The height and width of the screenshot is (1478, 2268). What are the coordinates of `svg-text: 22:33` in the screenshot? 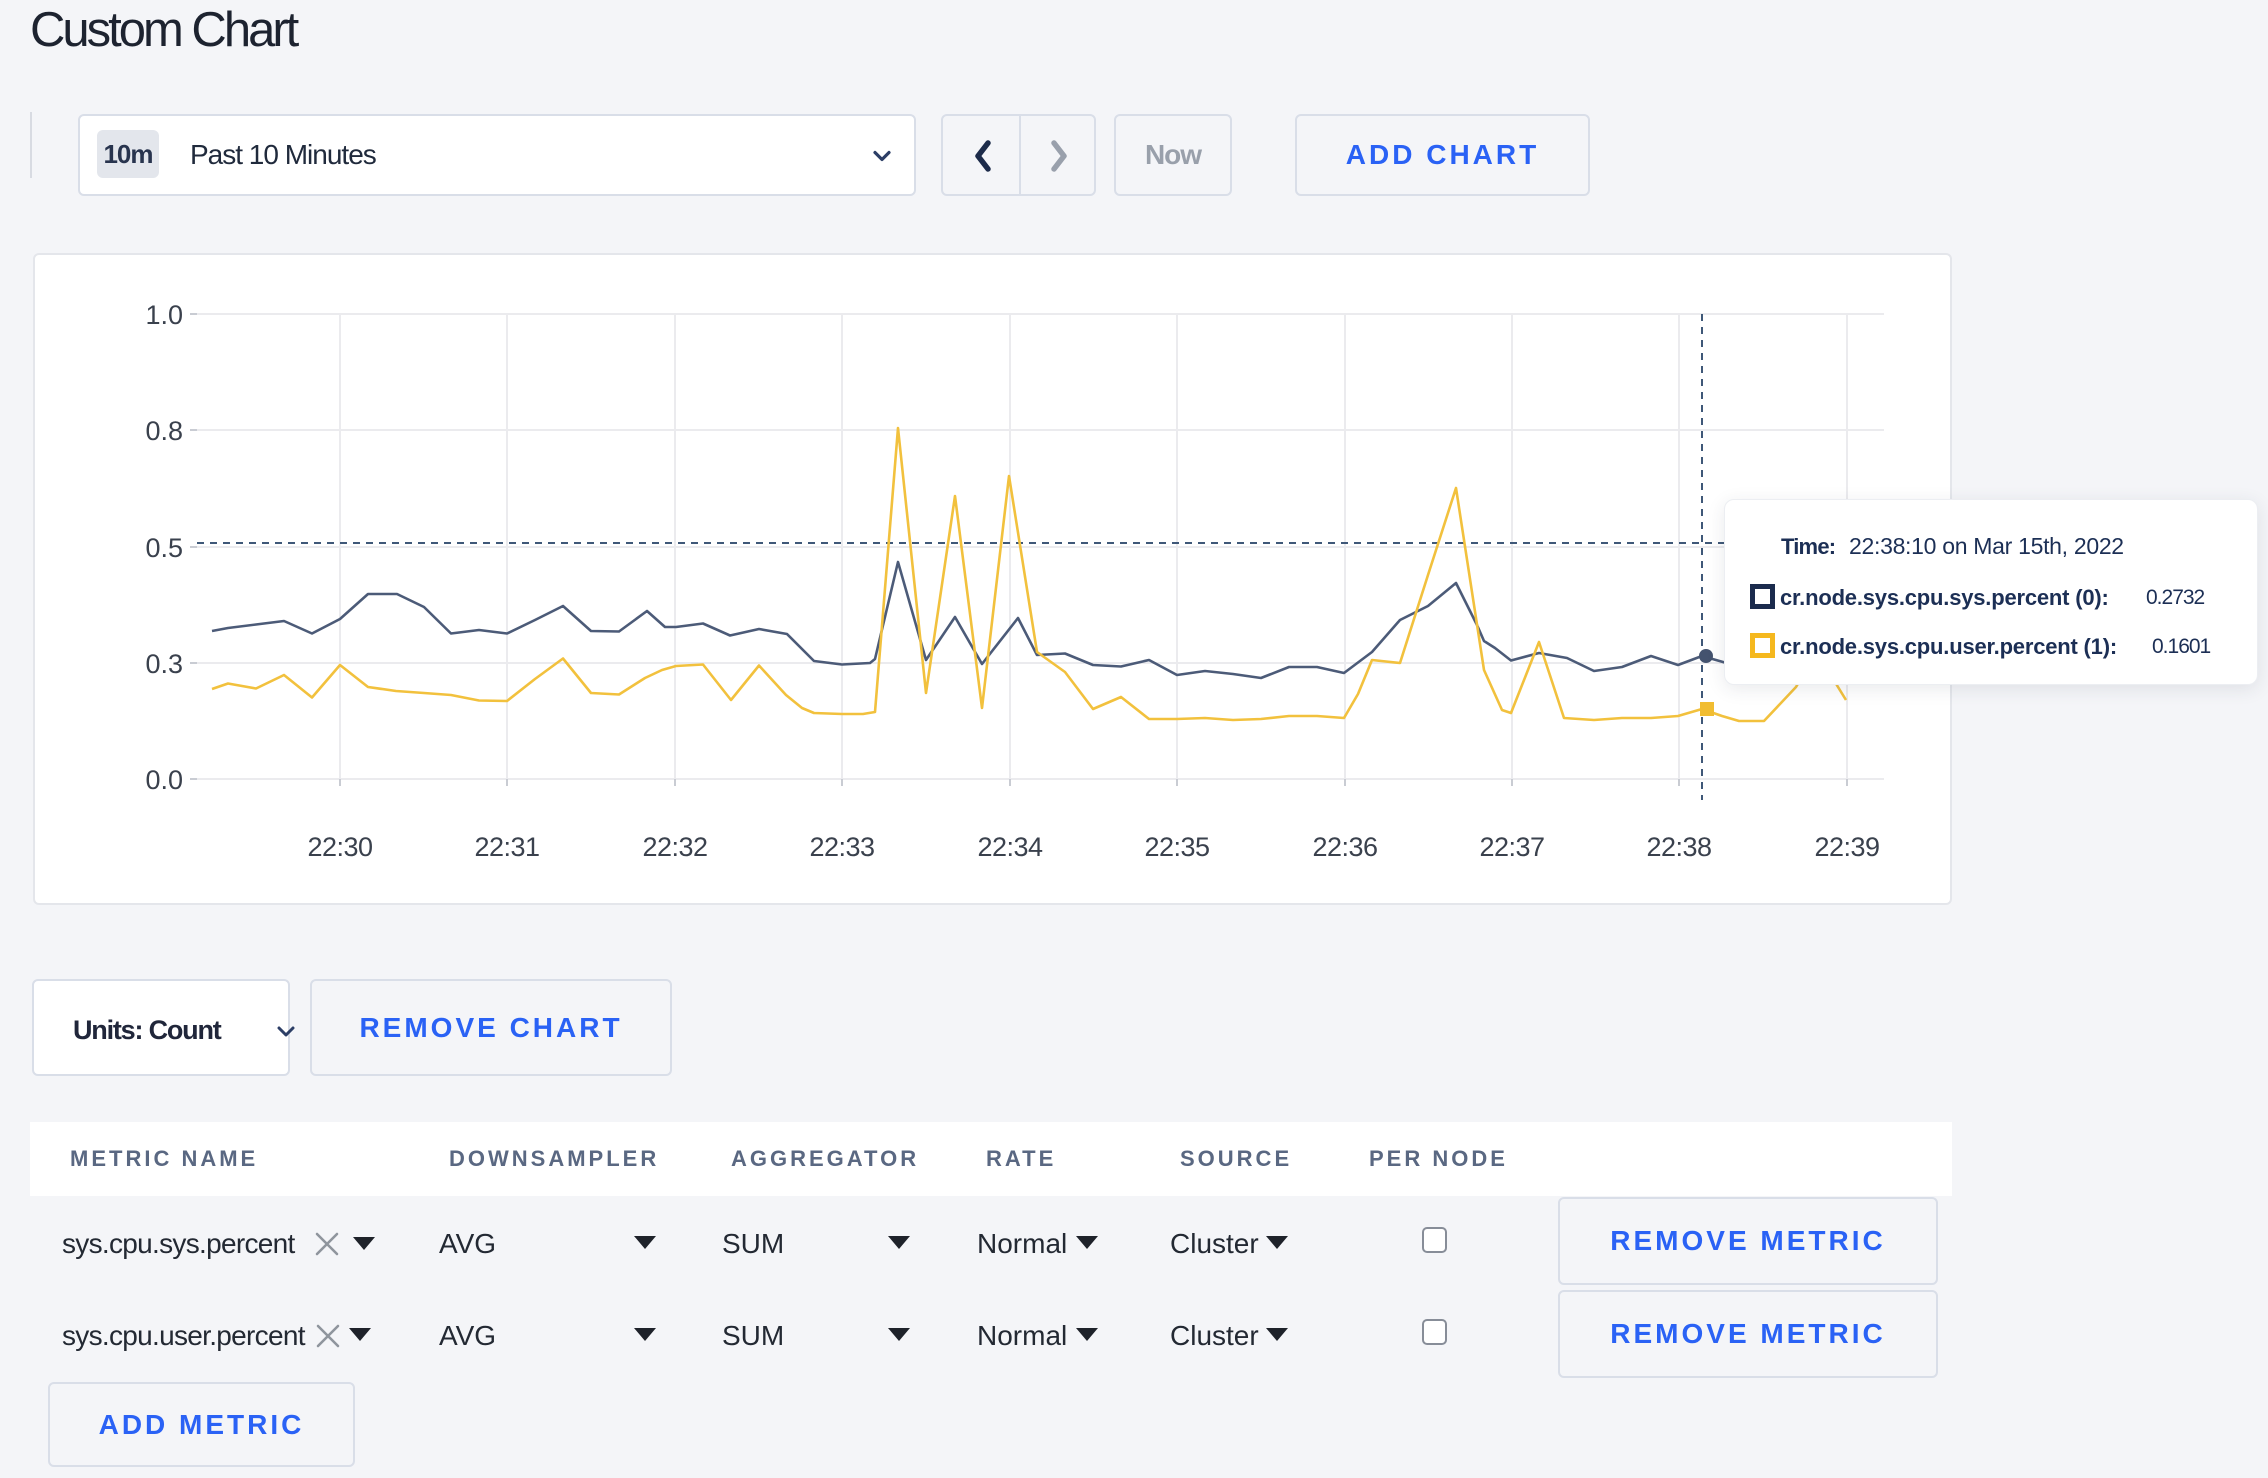 It's located at (841, 847).